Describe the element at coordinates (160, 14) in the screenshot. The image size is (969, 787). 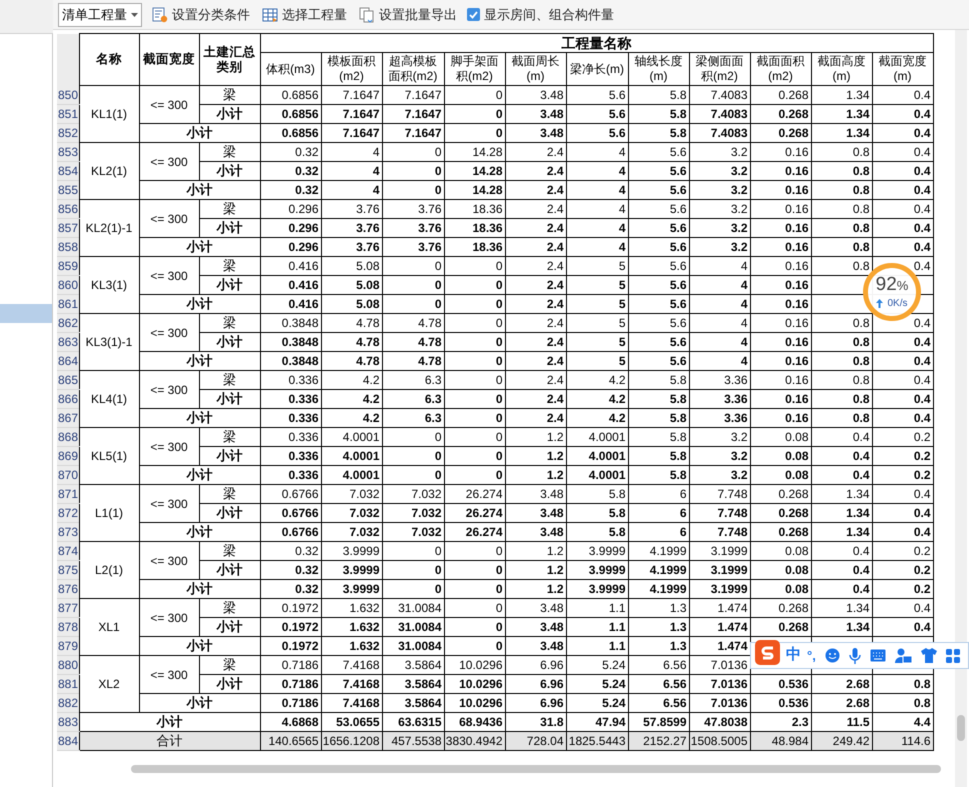
I see `category-settings-icon` at that location.